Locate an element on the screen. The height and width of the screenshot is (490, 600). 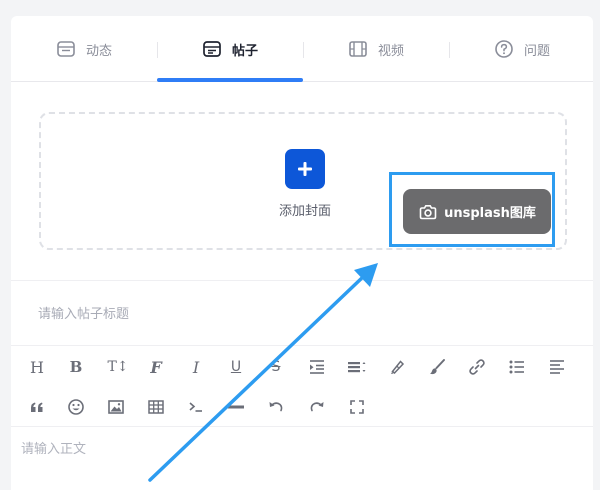
title-row is located at coordinates (302, 313).